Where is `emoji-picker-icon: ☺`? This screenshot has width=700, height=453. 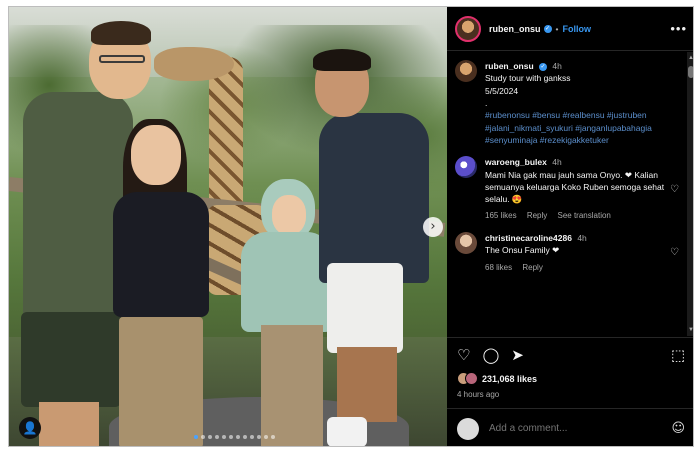 emoji-picker-icon: ☺ is located at coordinates (678, 428).